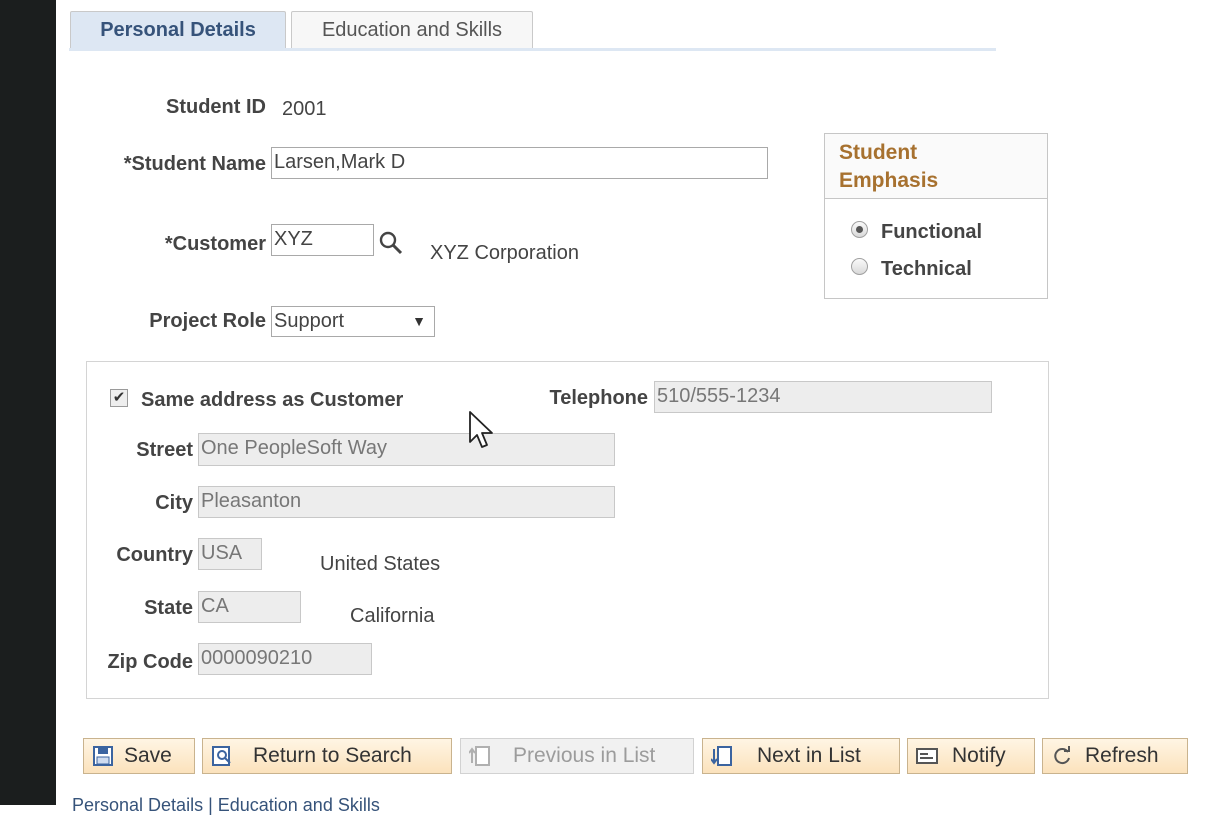 The width and height of the screenshot is (1207, 816). I want to click on country-description: United States, so click(380, 564).